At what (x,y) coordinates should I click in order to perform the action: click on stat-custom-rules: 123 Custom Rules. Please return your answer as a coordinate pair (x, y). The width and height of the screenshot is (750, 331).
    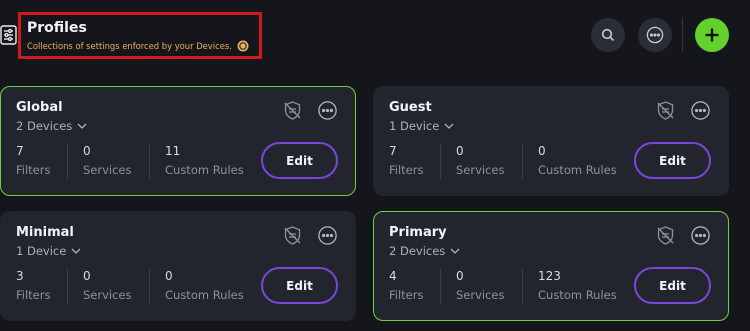
    Looking at the image, I should click on (577, 285).